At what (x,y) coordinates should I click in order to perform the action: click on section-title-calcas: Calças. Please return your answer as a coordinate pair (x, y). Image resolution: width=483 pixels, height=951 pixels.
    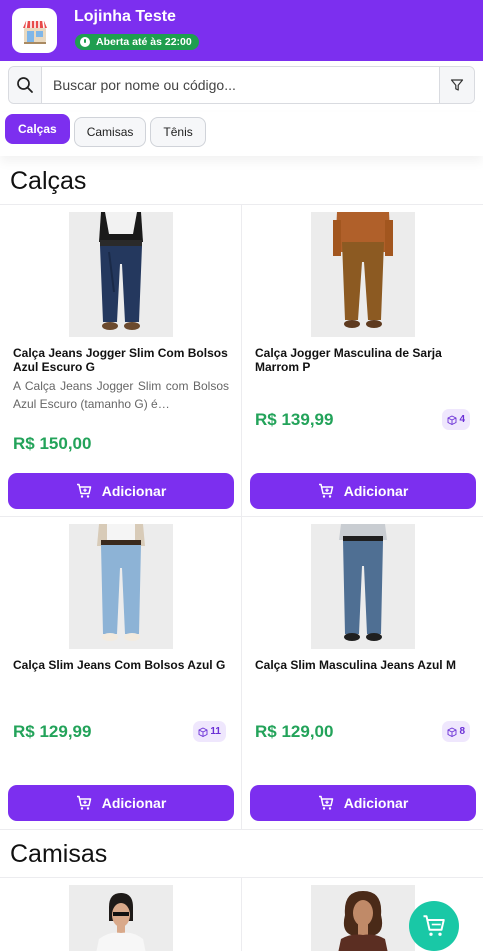
    Looking at the image, I should click on (48, 181).